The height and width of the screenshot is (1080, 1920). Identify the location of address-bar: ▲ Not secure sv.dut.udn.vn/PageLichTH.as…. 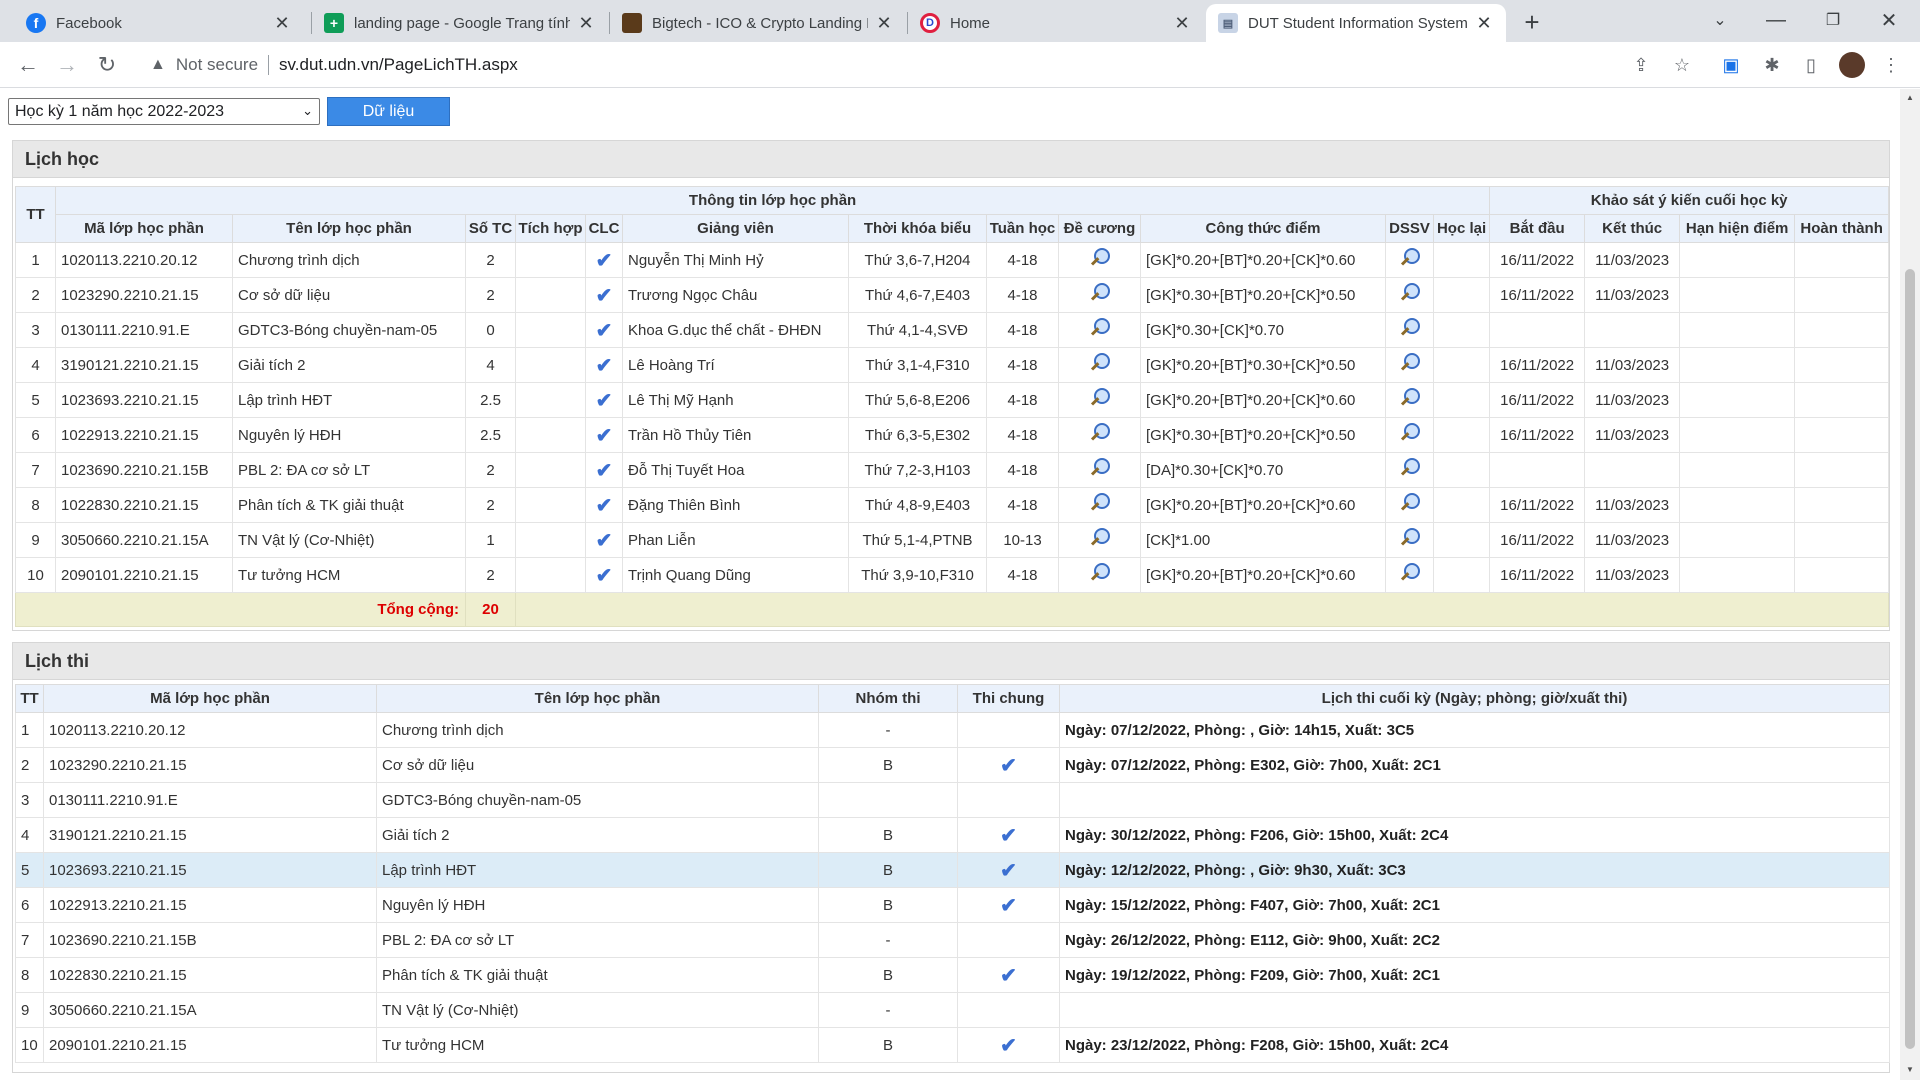
(908, 65).